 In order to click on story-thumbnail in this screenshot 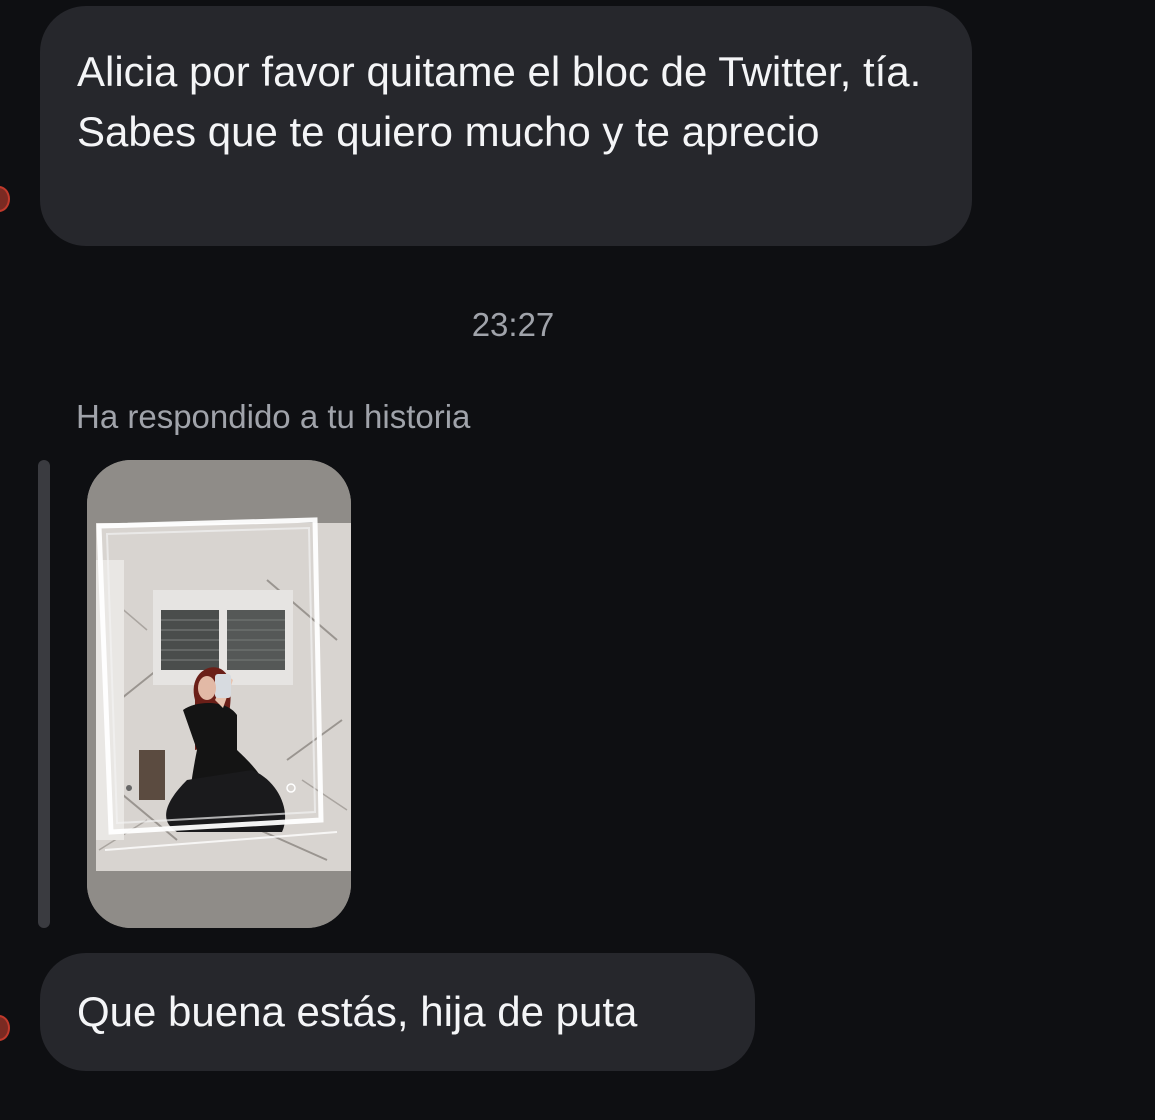, I will do `click(219, 694)`.